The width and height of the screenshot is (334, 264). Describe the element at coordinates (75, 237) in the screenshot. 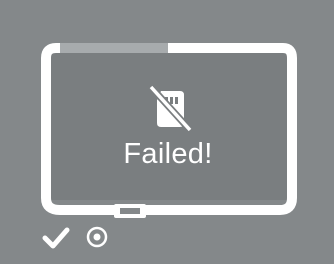

I see `footer-status-icons` at that location.